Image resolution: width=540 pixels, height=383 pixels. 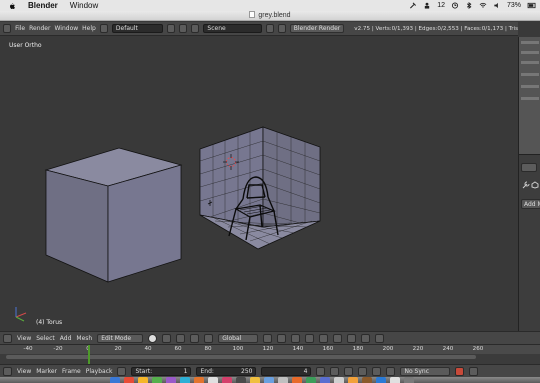 I want to click on record-icon, so click(x=122, y=371).